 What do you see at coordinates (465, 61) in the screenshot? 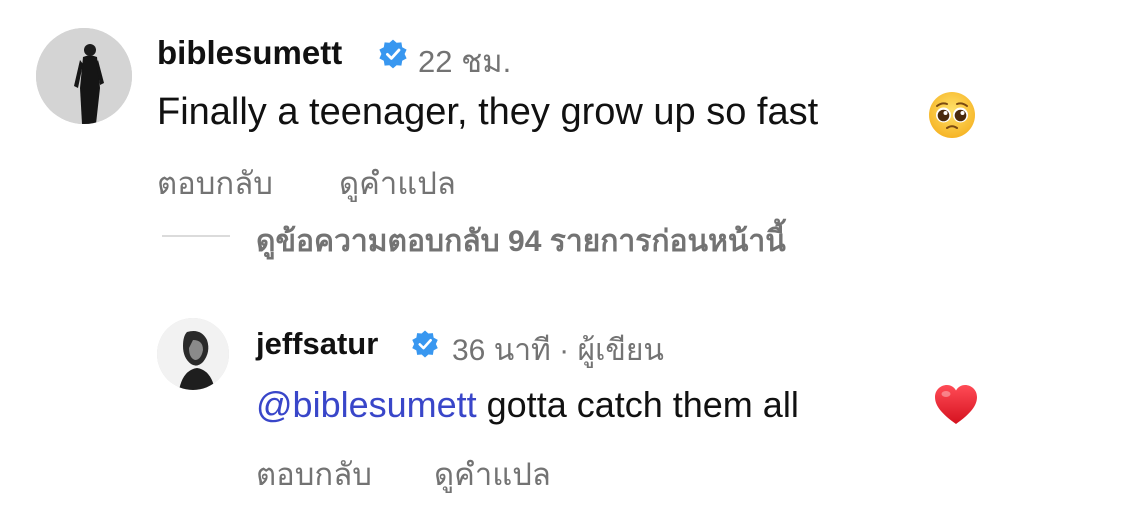
I see `comment-time: 22 ชม.` at bounding box center [465, 61].